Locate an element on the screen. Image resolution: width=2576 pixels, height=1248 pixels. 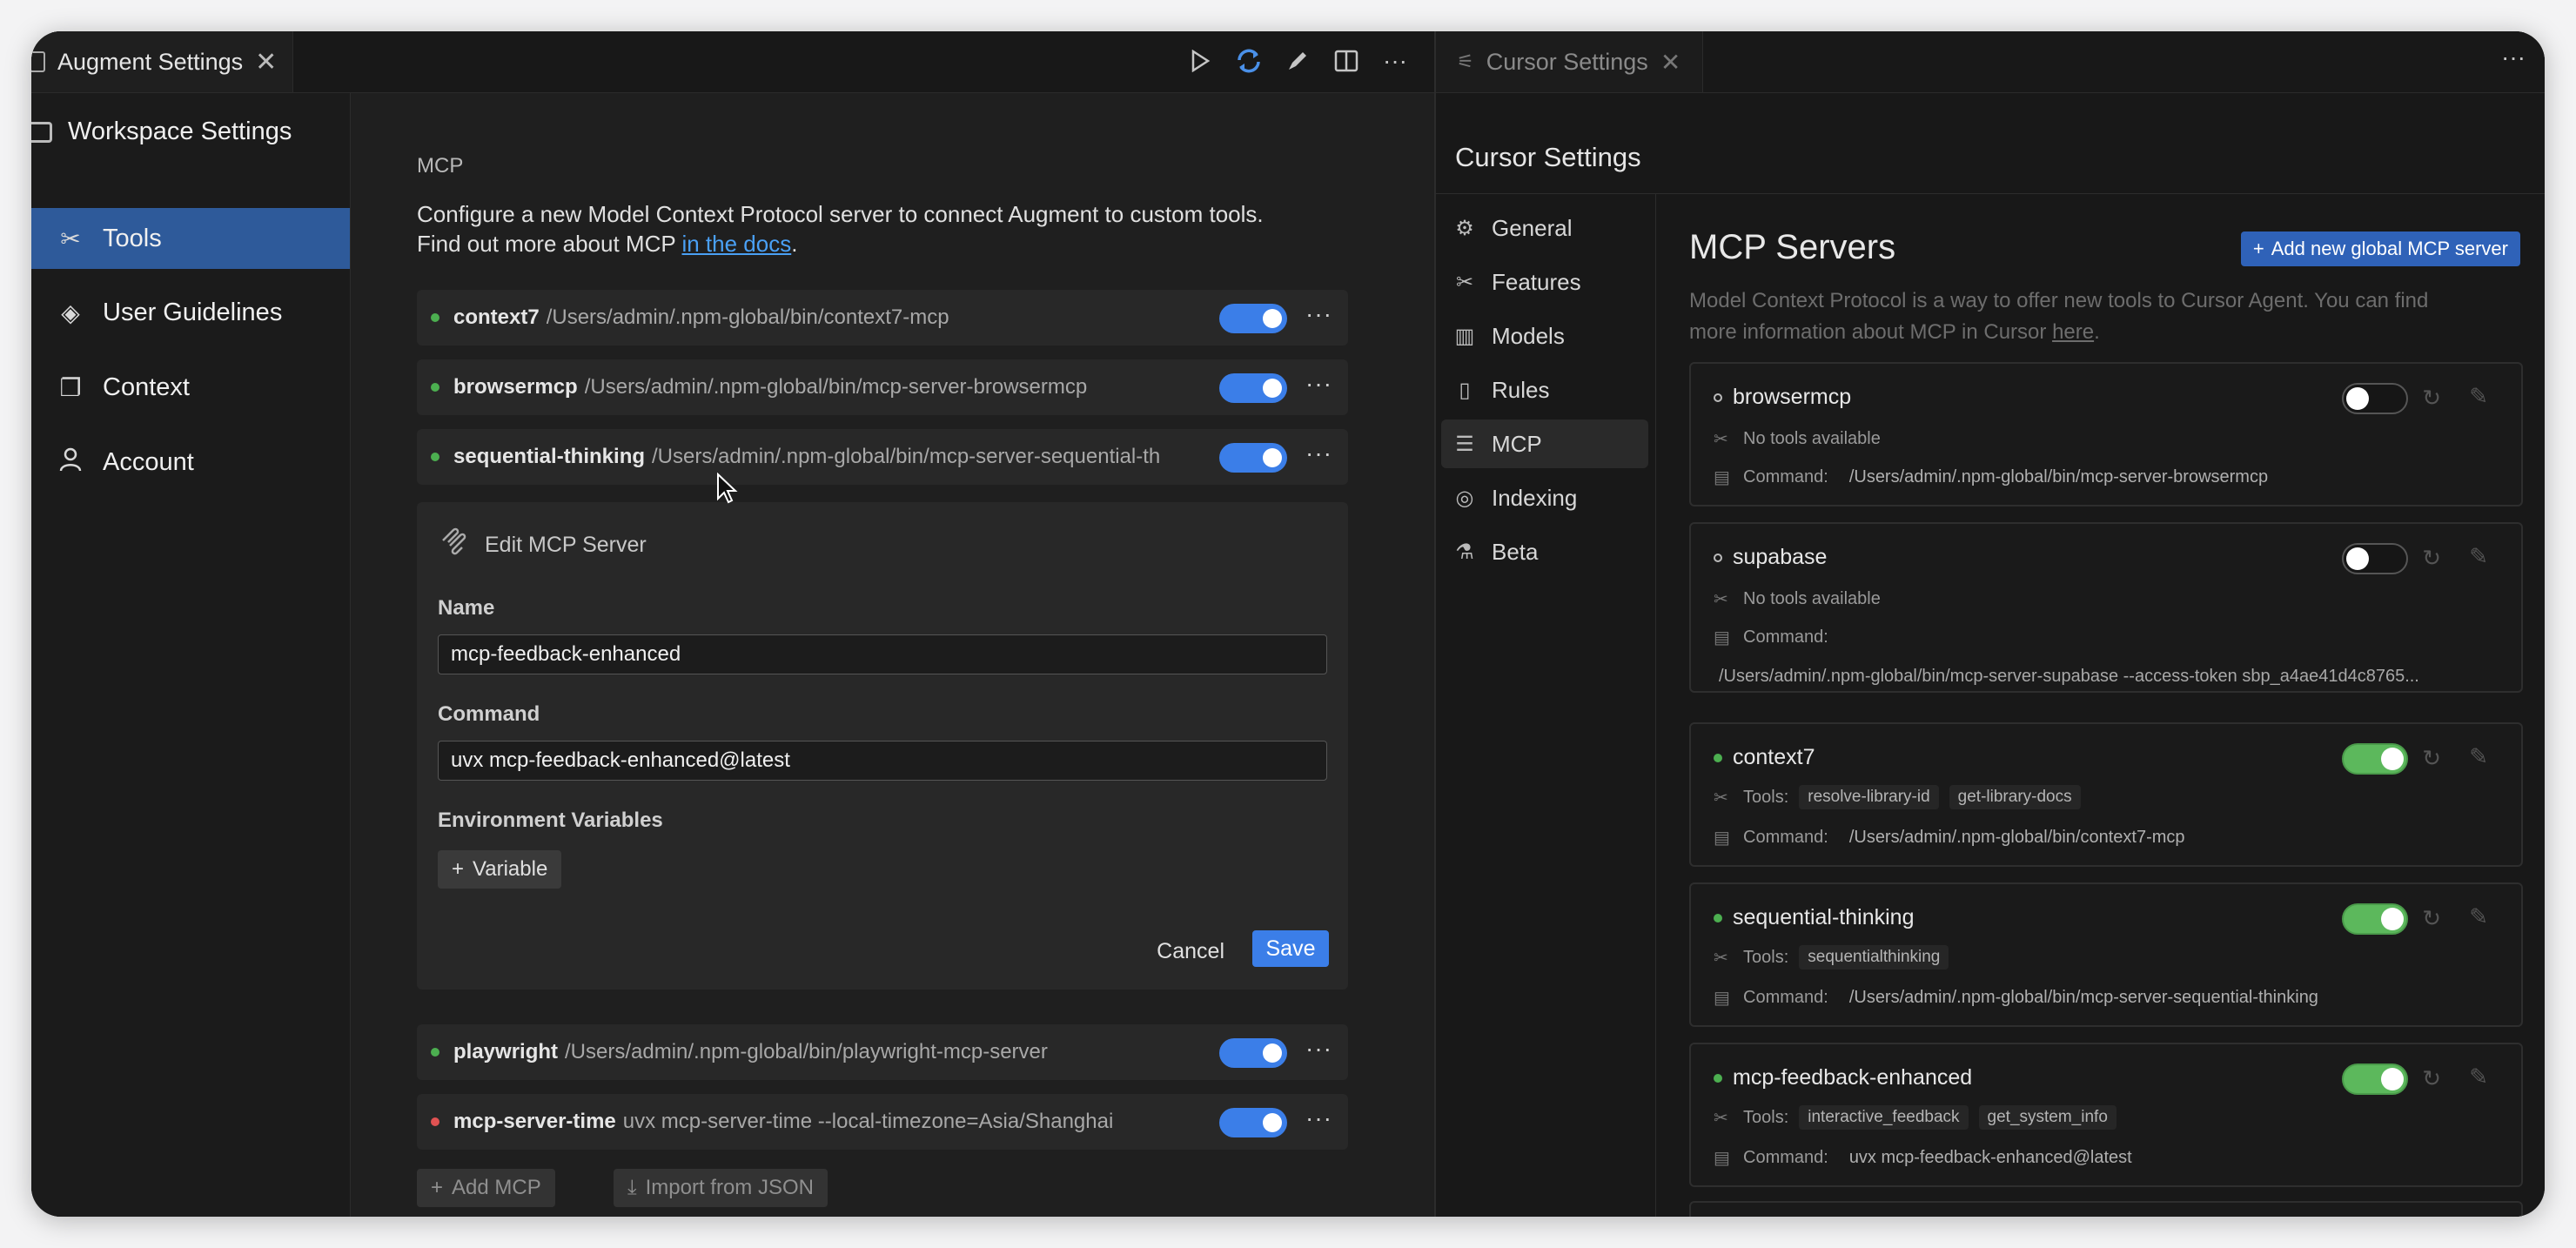
tools-line: ✂ No tools available is located at coordinates (1798, 599).